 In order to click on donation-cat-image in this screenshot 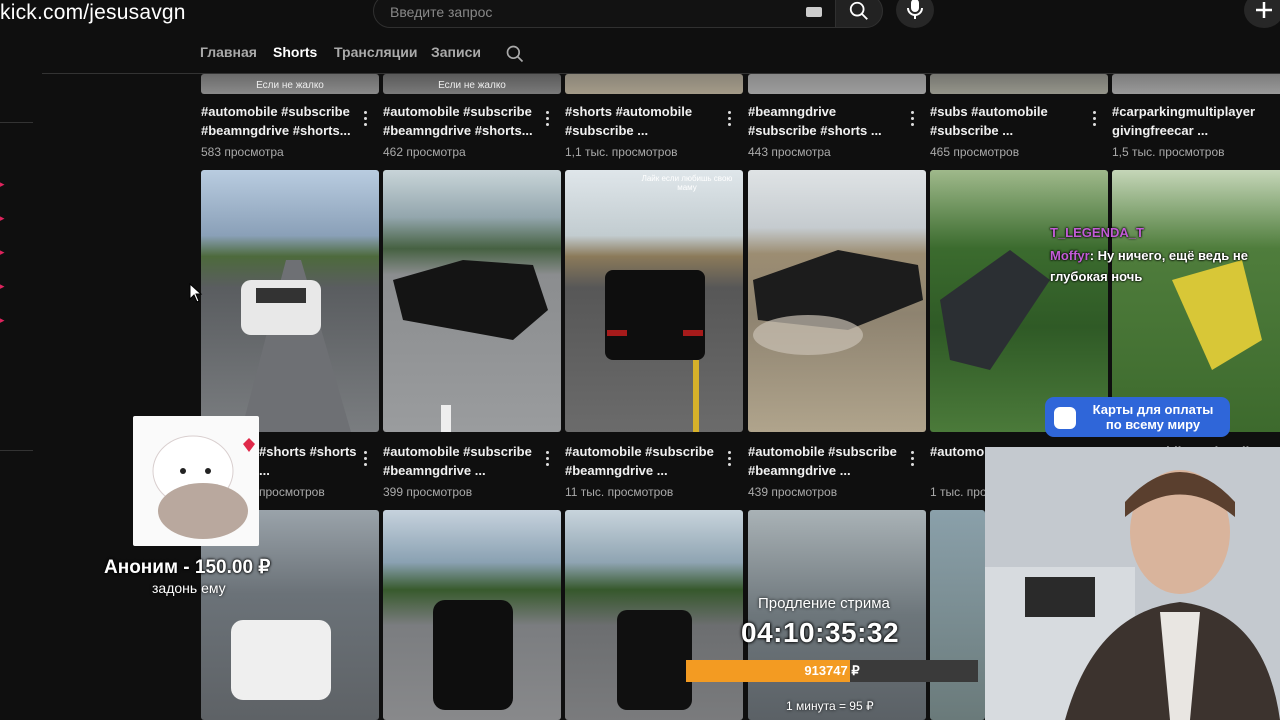, I will do `click(196, 481)`.